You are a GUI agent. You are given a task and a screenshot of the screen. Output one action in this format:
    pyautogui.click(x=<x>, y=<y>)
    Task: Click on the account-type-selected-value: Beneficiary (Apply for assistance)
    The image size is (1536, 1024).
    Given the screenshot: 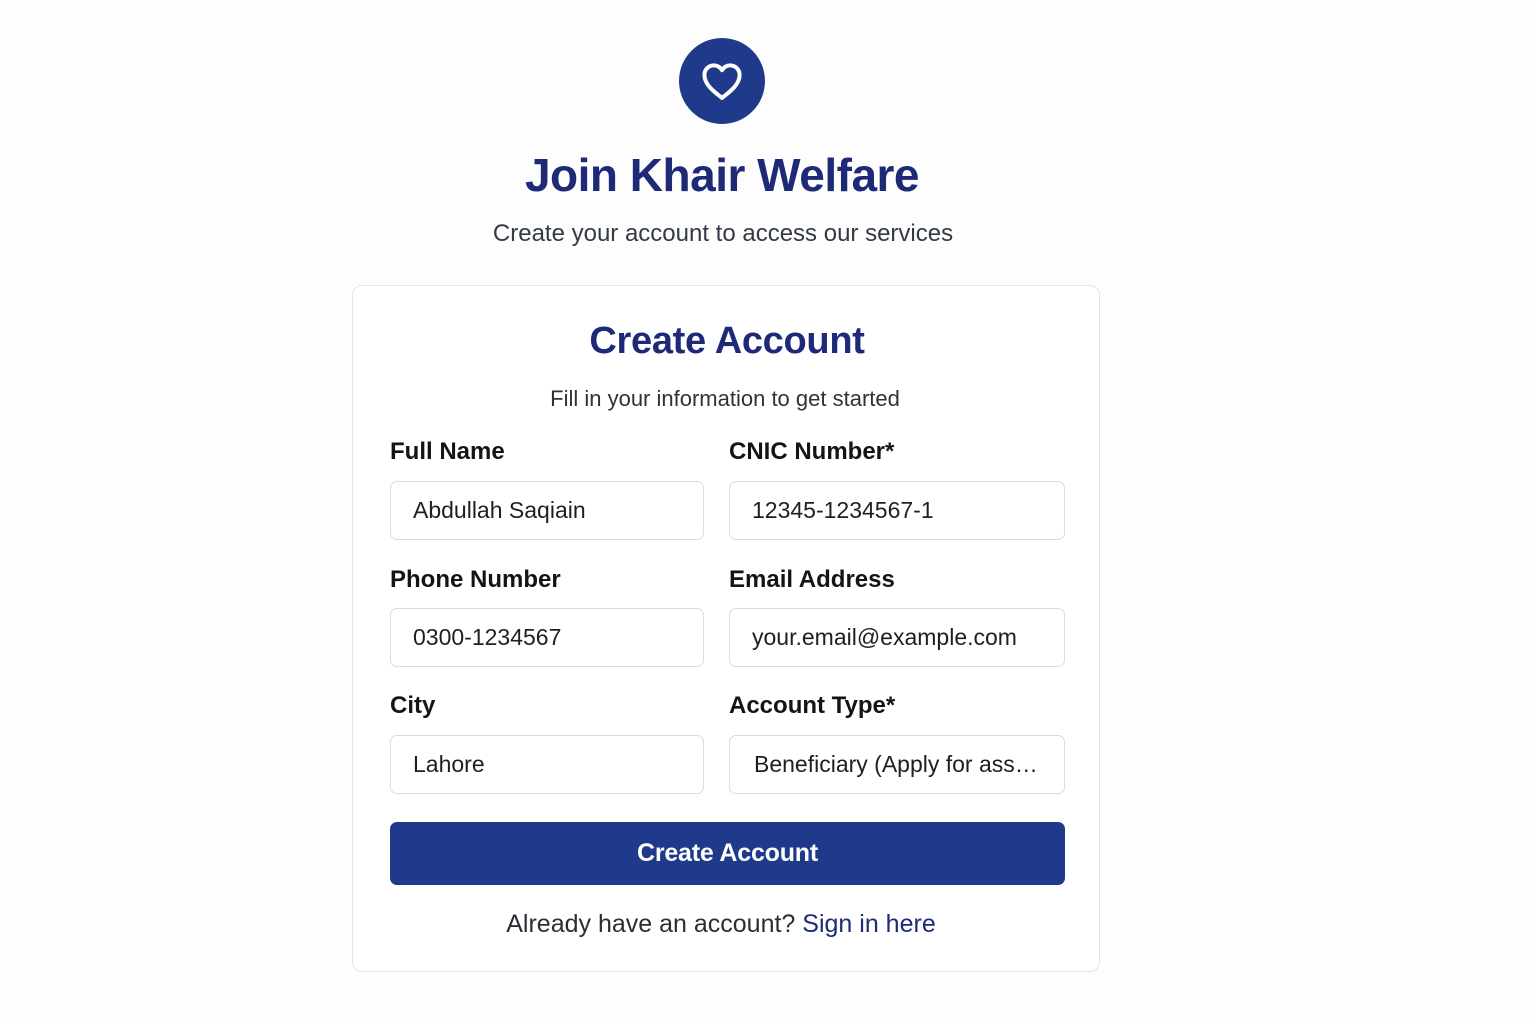 What is the action you would take?
    pyautogui.click(x=897, y=764)
    